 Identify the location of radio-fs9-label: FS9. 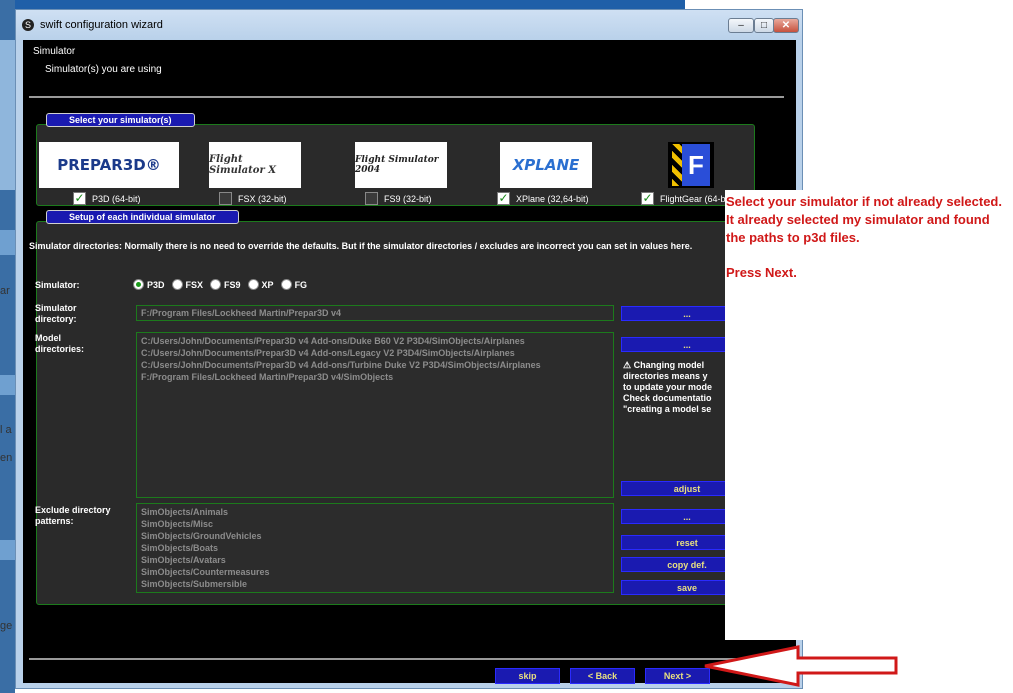
(232, 284).